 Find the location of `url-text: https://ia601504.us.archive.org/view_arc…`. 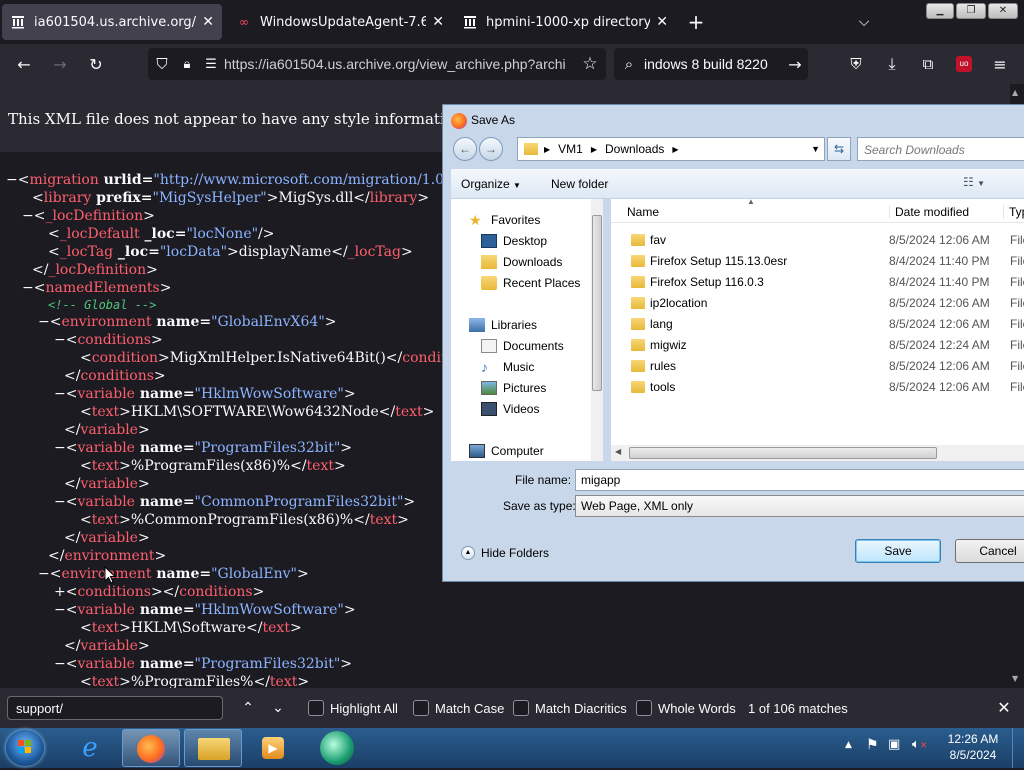

url-text: https://ia601504.us.archive.org/view_arc… is located at coordinates (399, 64).